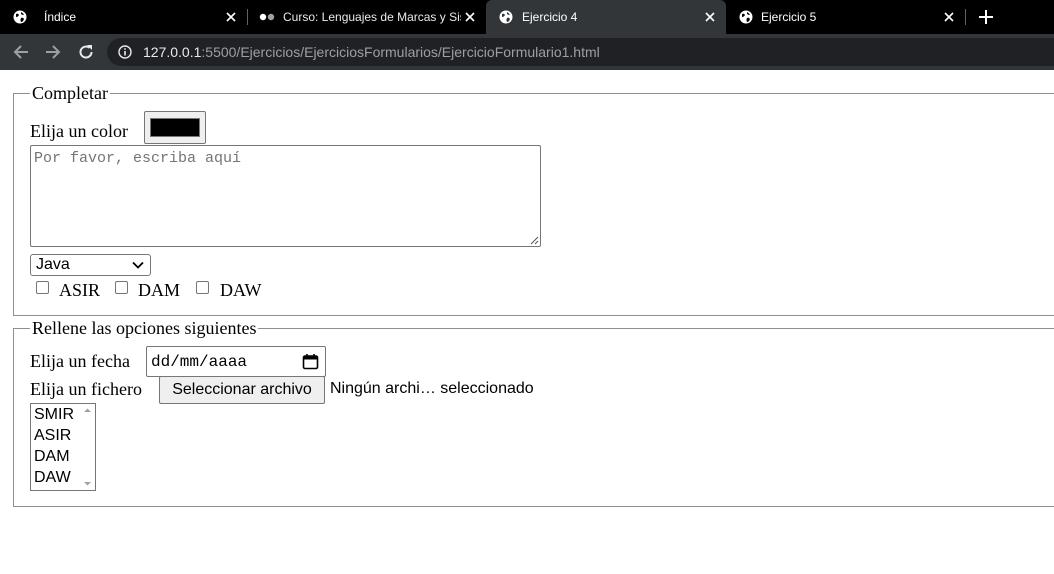  I want to click on tab-title: Ejercicio 4, so click(550, 17).